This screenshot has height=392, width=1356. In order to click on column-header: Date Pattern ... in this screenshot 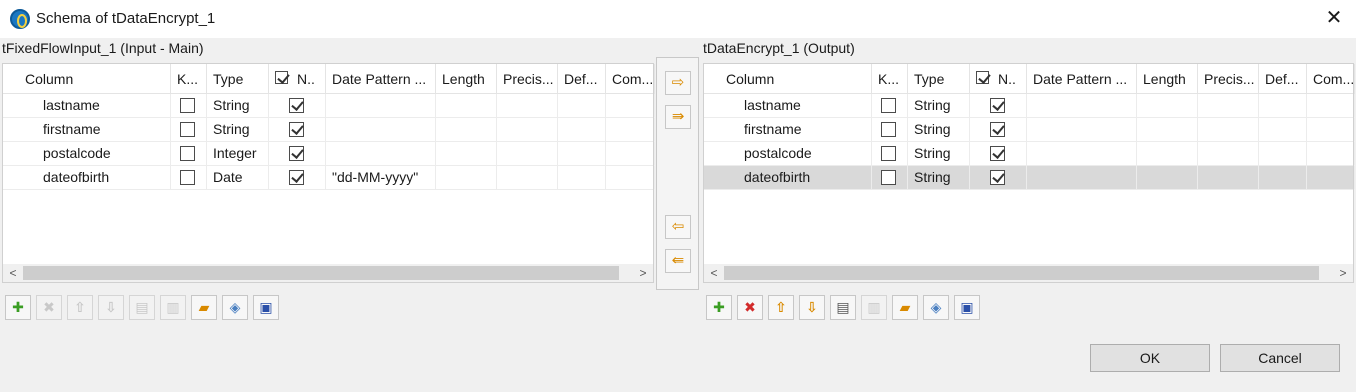, I will do `click(381, 79)`.